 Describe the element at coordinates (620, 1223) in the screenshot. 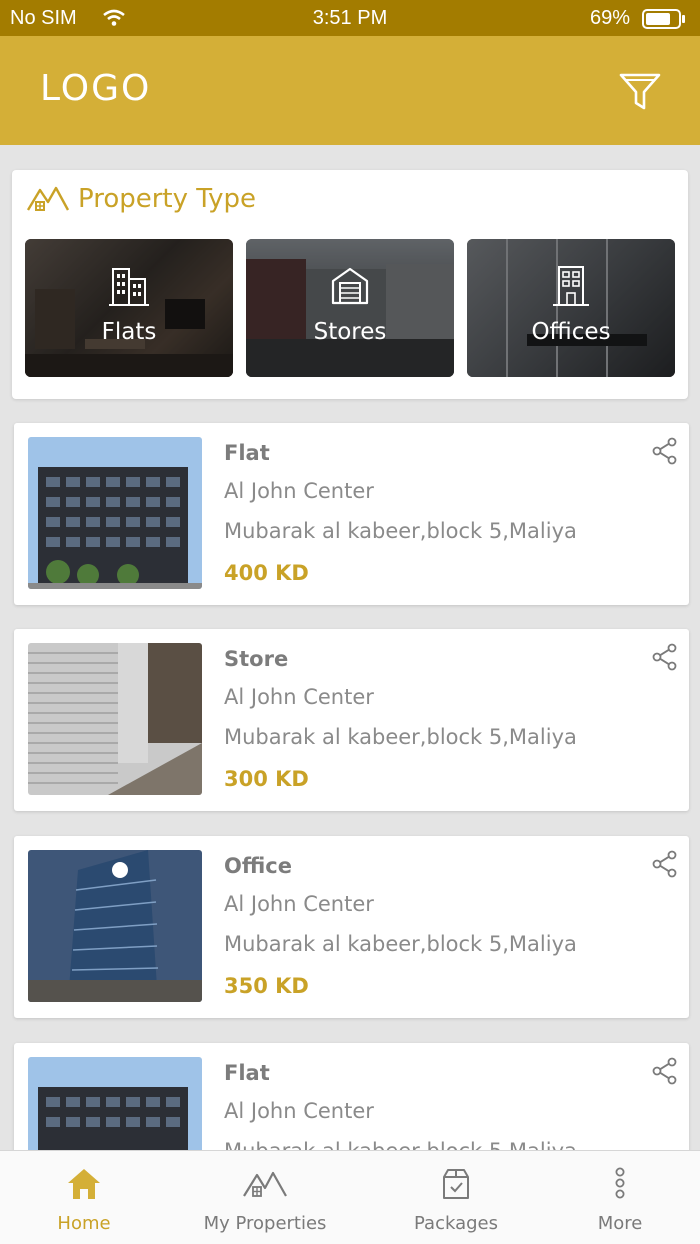

I see `tab-more-label: More` at that location.